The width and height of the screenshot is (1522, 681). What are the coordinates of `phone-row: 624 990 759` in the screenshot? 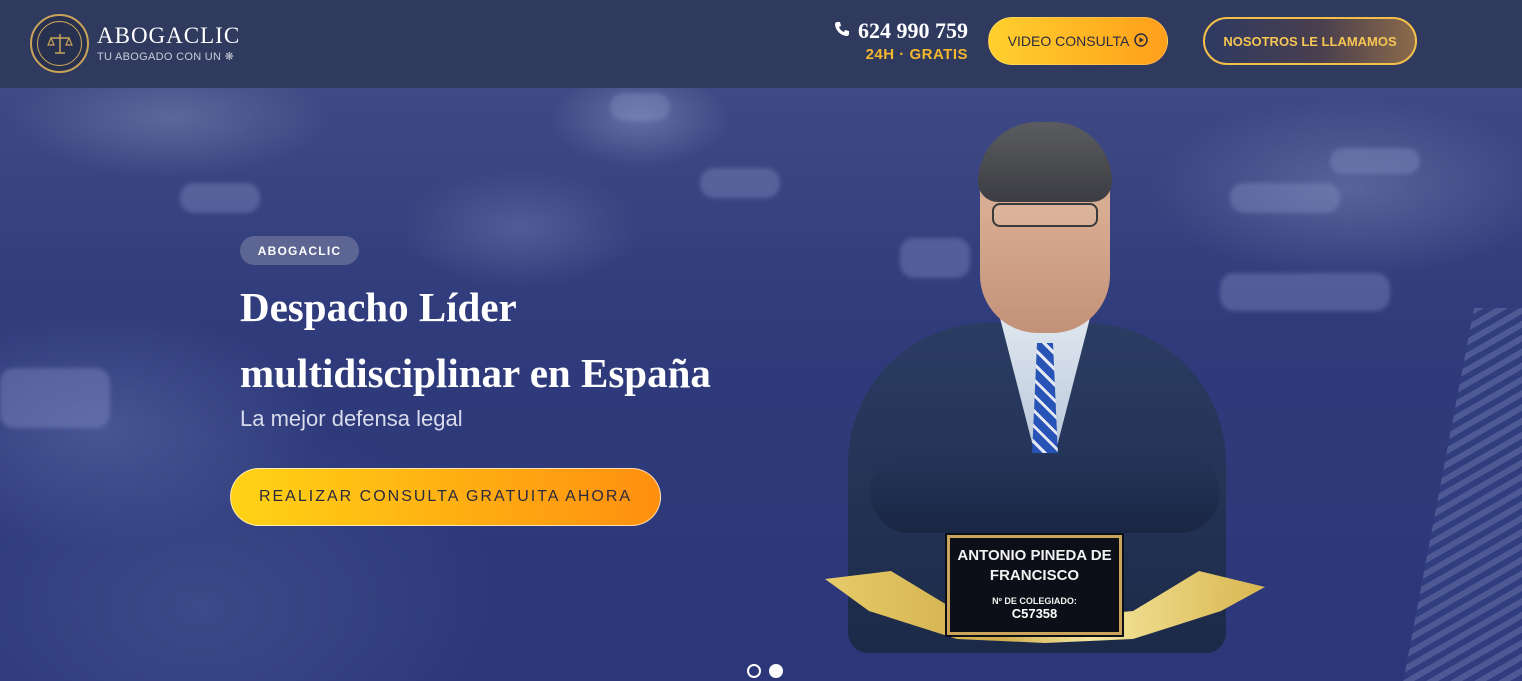 It's located at (896, 31).